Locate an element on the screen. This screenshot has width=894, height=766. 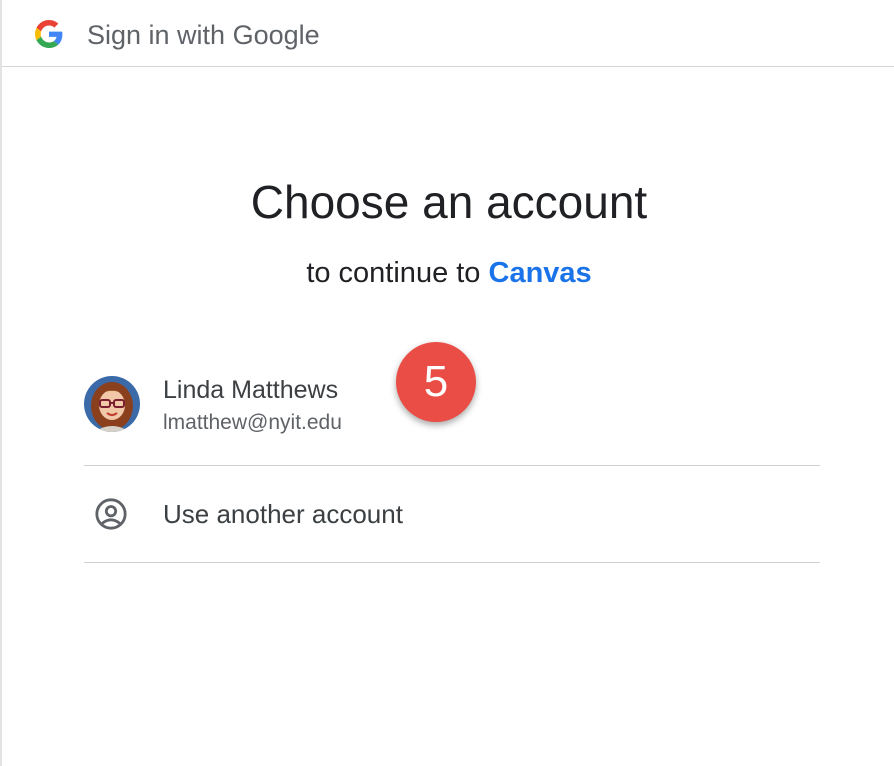
google-g-icon is located at coordinates (49, 34).